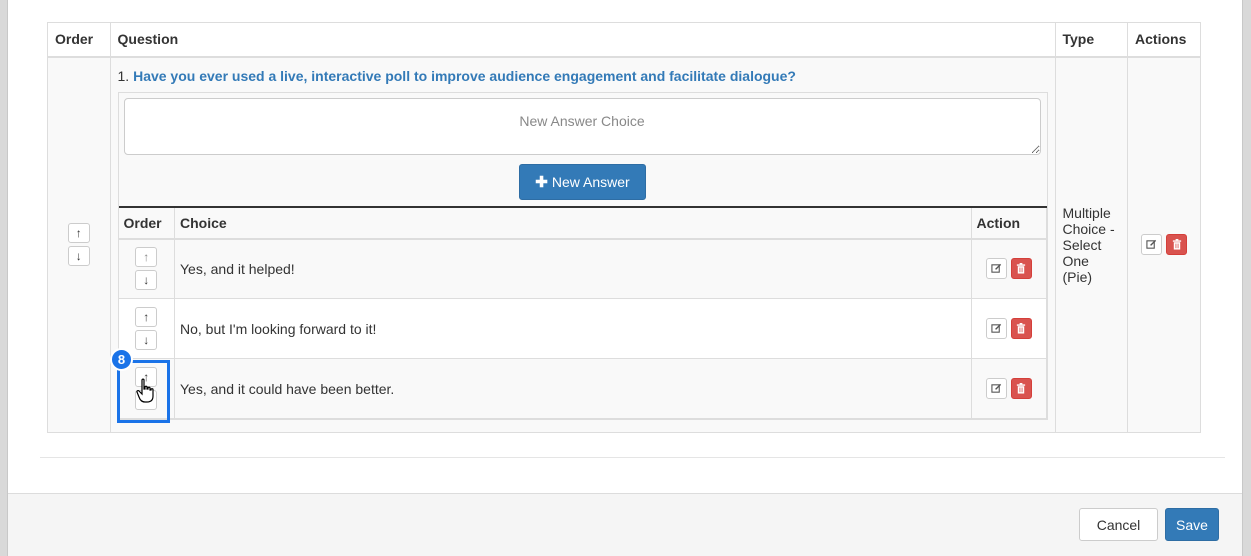  Describe the element at coordinates (1192, 524) in the screenshot. I see `save-button: Save` at that location.